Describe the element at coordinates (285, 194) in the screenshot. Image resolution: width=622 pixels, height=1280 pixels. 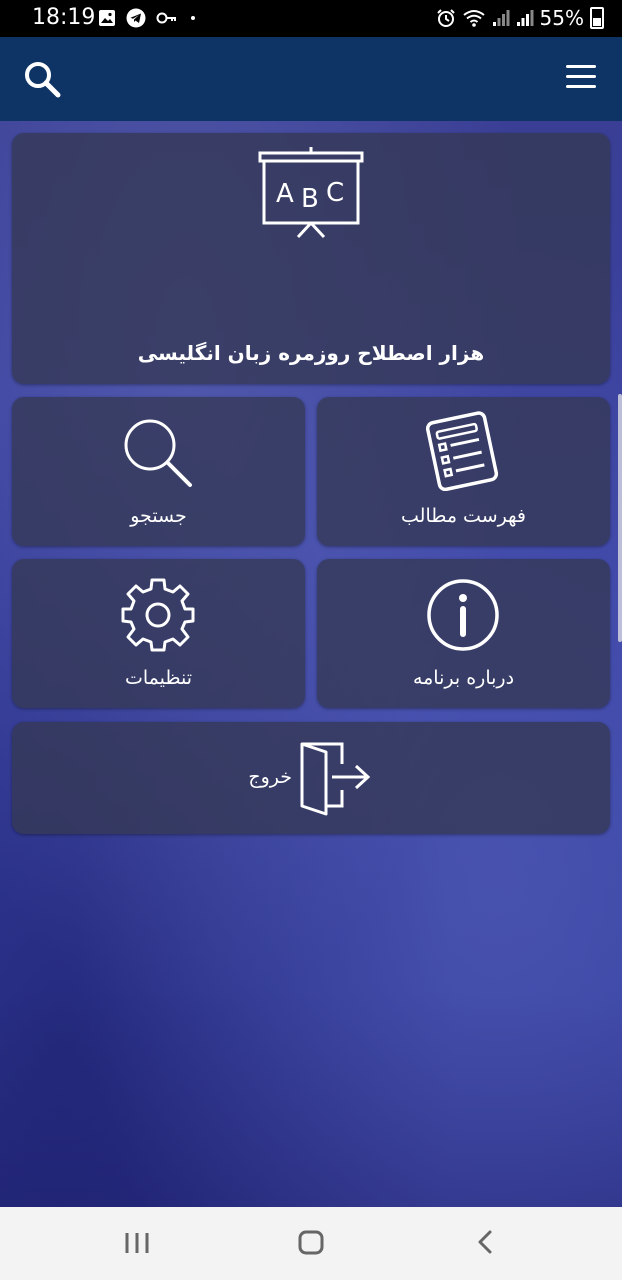
I see `svg-text: A` at that location.